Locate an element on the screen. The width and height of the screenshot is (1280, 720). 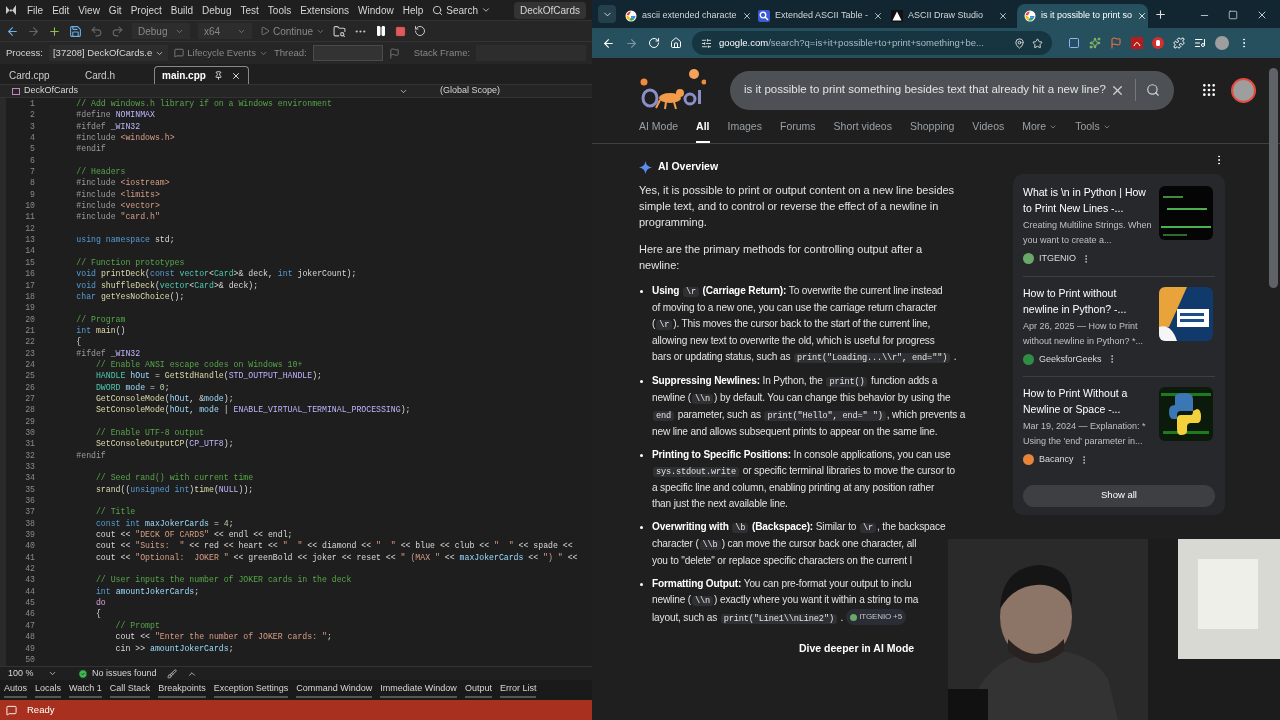
account-avatar is located at coordinates (1243, 90).